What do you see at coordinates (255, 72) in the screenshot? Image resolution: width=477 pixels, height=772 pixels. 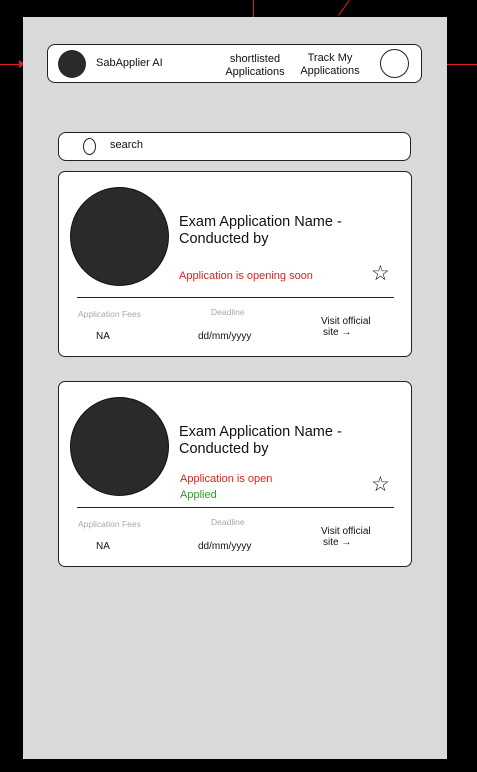 I see `nav-link-shortlisted-line2: Applications` at bounding box center [255, 72].